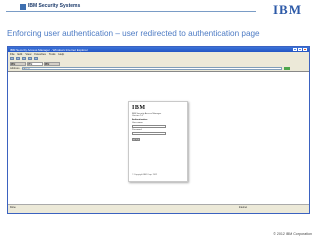 This screenshot has width=320, height=247. I want to click on brand-name: IBM Security Systems, so click(54, 6).